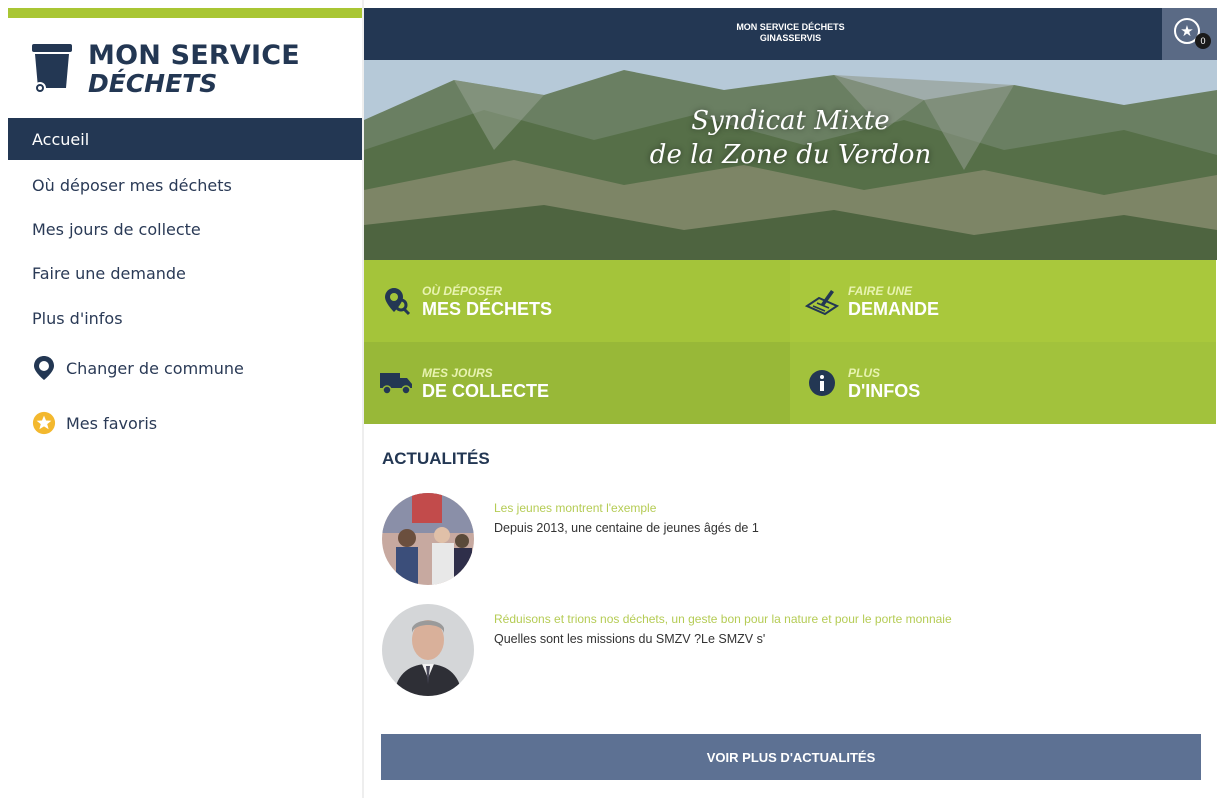  Describe the element at coordinates (822, 383) in the screenshot. I see `info-icon` at that location.